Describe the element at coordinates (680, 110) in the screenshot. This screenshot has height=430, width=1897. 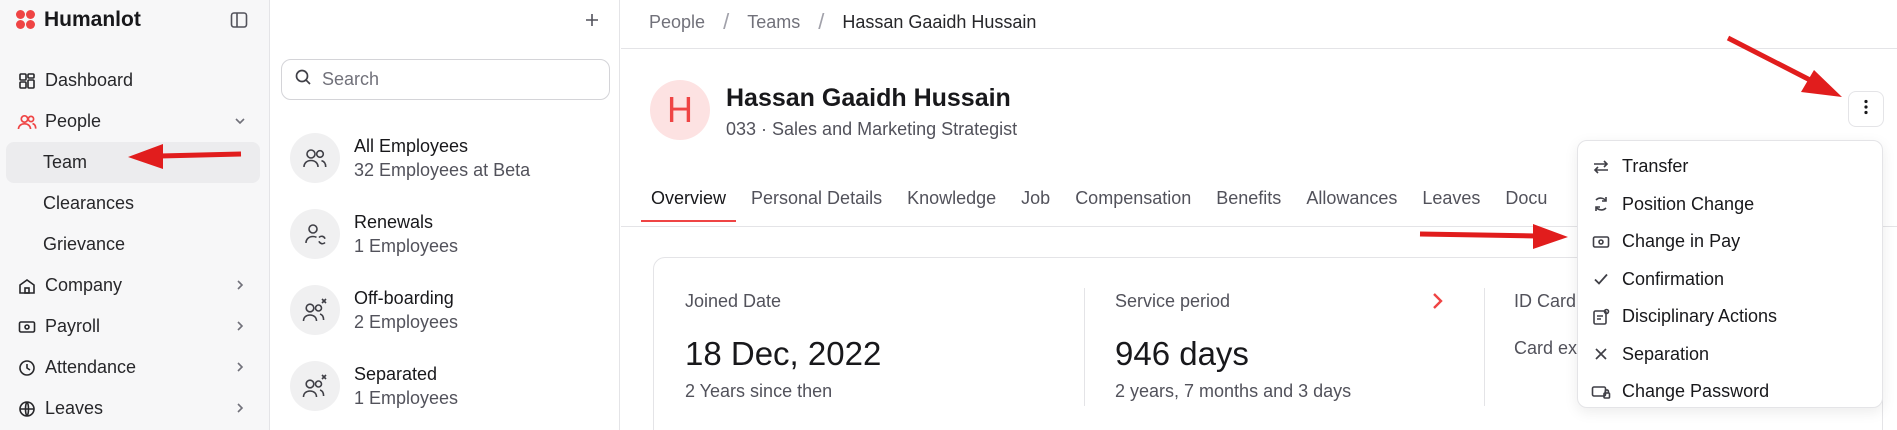
I see `avatar: H` at that location.